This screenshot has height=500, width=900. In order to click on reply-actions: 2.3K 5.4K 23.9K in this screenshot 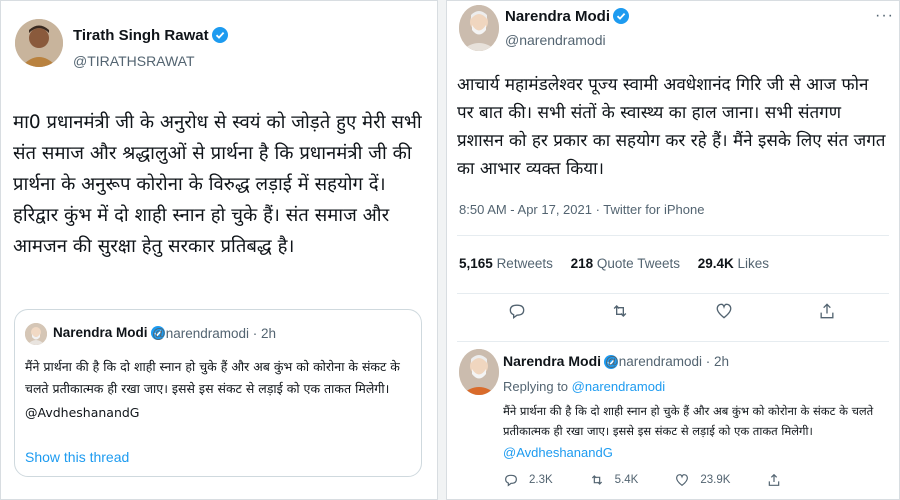, I will do `click(653, 480)`.